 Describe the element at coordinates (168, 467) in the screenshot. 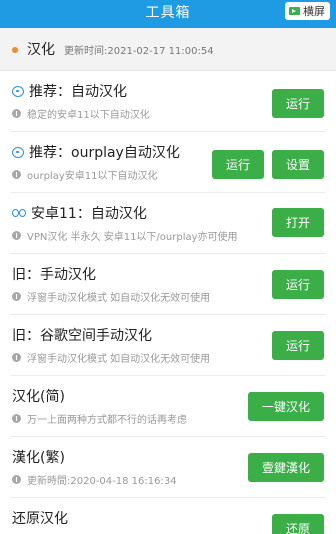

I see `list-item-traditional-translate: 漢化(繁) 更新時間:2020-04-18 16:16:34 壹鍵漢化` at that location.